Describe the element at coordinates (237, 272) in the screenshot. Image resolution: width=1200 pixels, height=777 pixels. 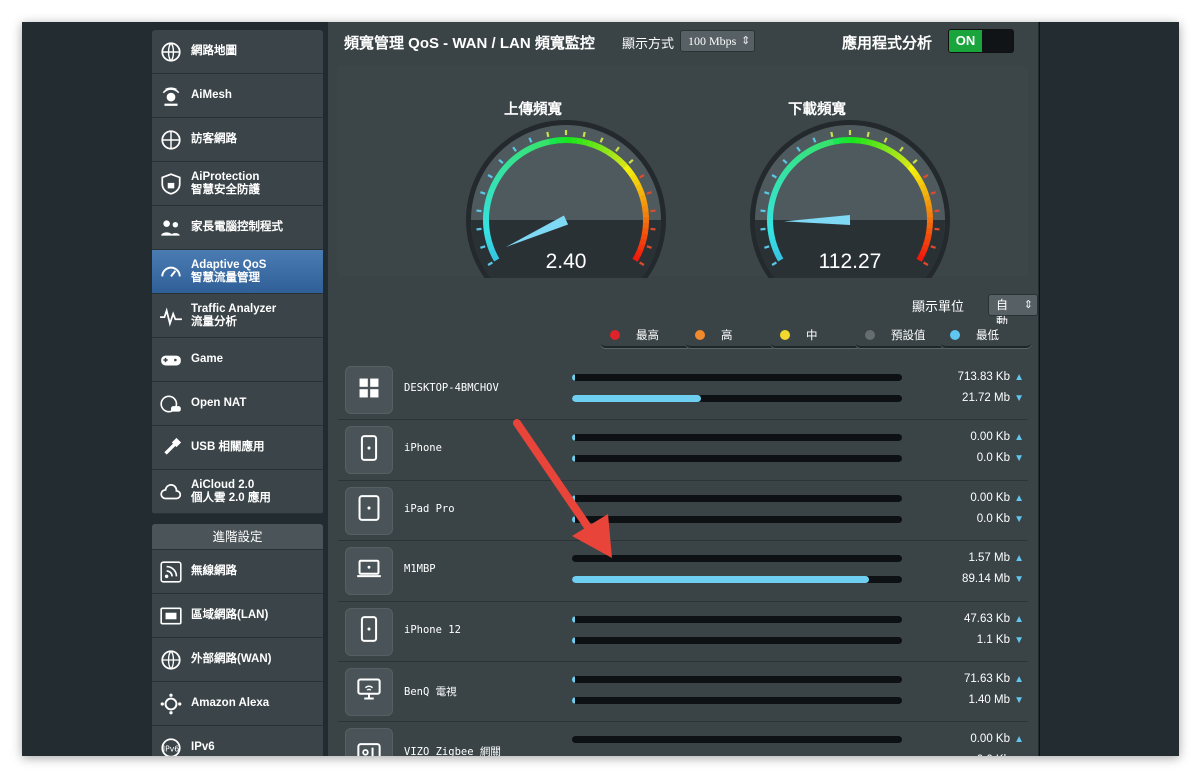
I see `sidebar-item-6: Adaptive QoS 智慧流量管理` at that location.